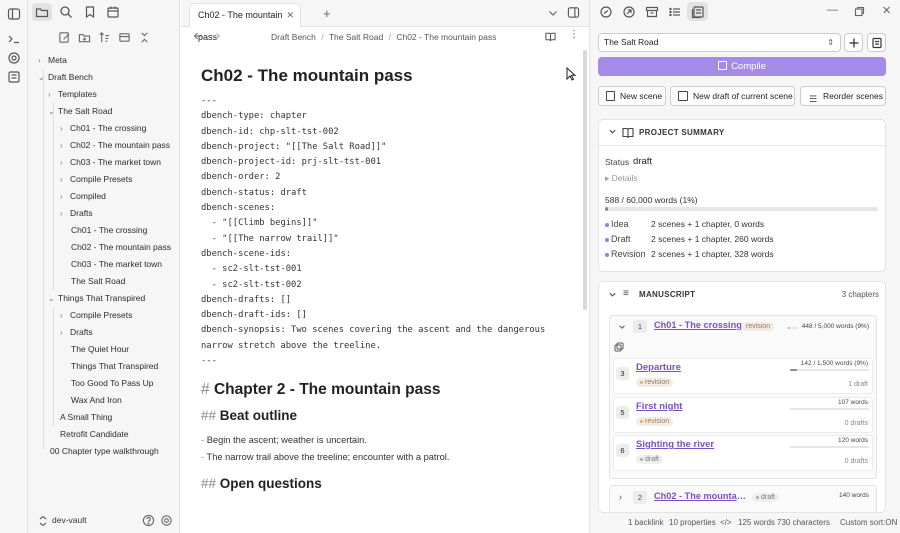 The image size is (900, 533). What do you see at coordinates (104, 451) in the screenshot?
I see `tree-item-chapter-walkthrough: 00 Chapter type walkthrough` at bounding box center [104, 451].